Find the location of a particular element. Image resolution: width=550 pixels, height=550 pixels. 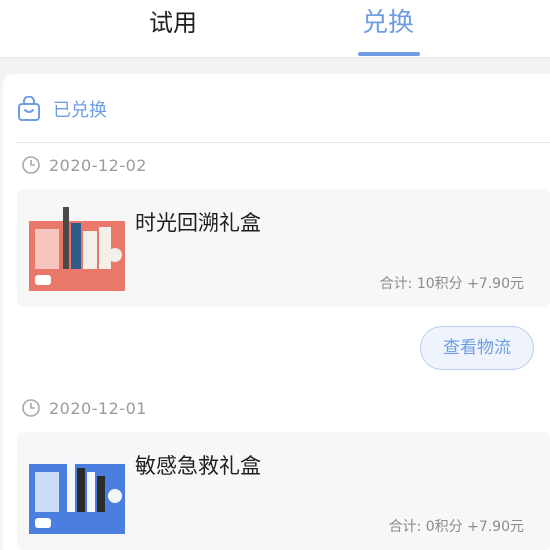

order-date: 2020-12-01 is located at coordinates (98, 408).